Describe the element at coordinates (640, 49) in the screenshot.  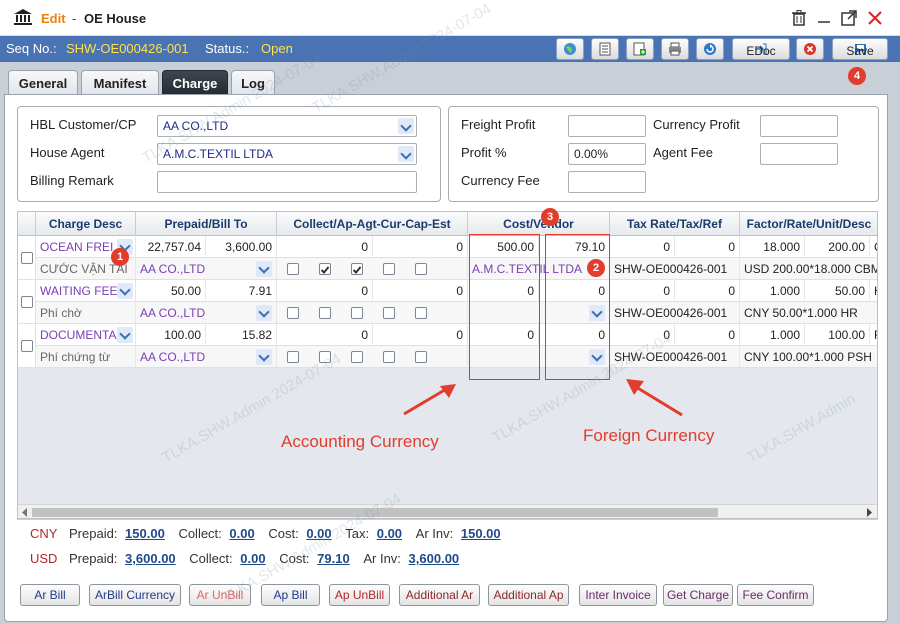
I see `new-document-button` at that location.